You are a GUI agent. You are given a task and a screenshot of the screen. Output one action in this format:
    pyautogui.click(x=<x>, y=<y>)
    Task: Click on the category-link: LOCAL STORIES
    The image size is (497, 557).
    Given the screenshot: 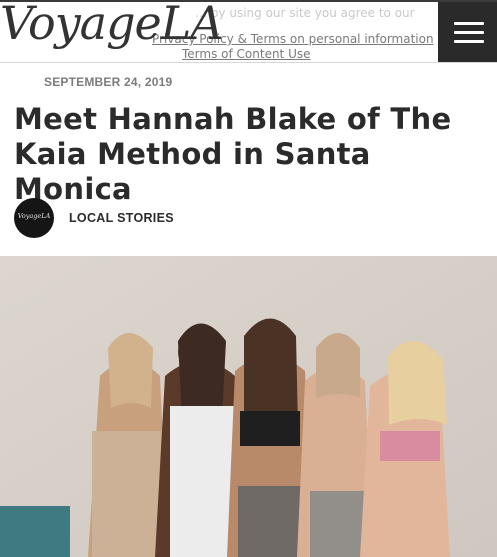 What is the action you would take?
    pyautogui.click(x=121, y=218)
    